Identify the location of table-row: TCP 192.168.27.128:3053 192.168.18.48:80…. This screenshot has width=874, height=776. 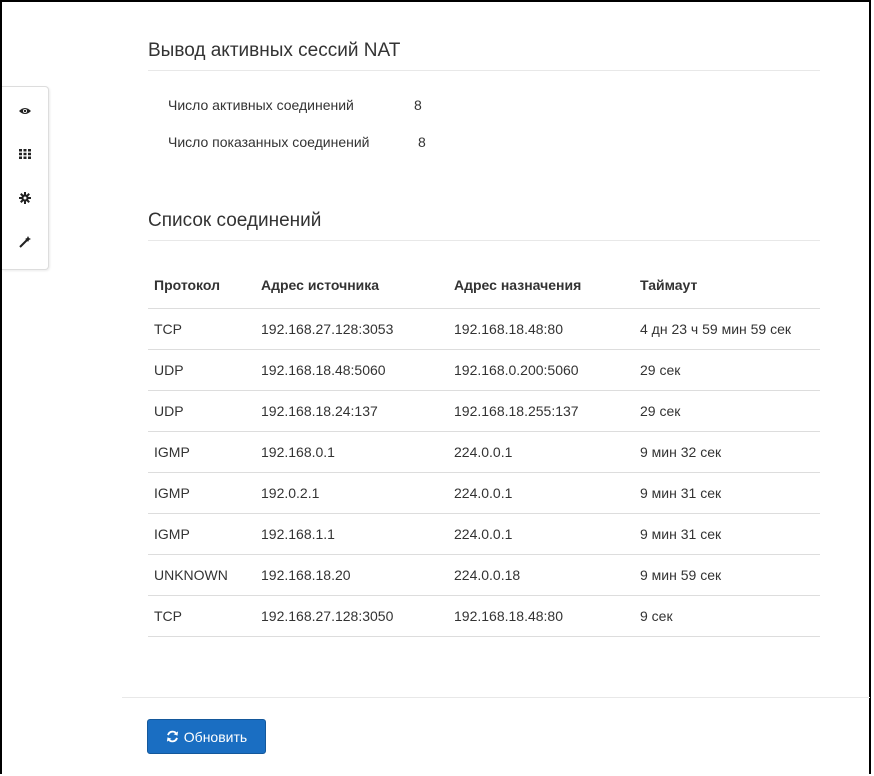
(484, 329).